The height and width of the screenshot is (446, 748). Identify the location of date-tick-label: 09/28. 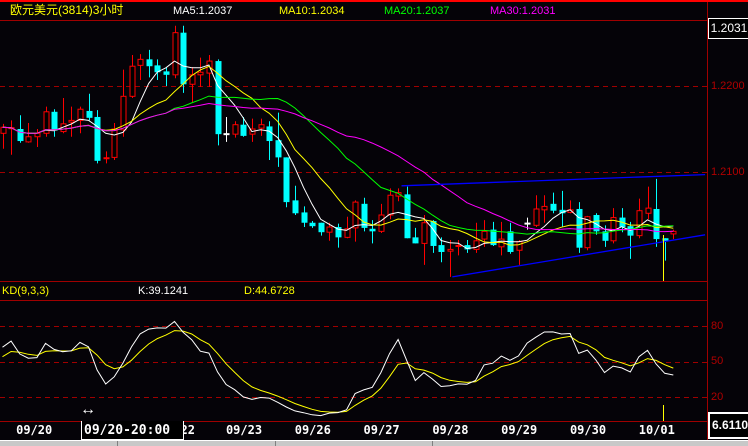
(450, 430).